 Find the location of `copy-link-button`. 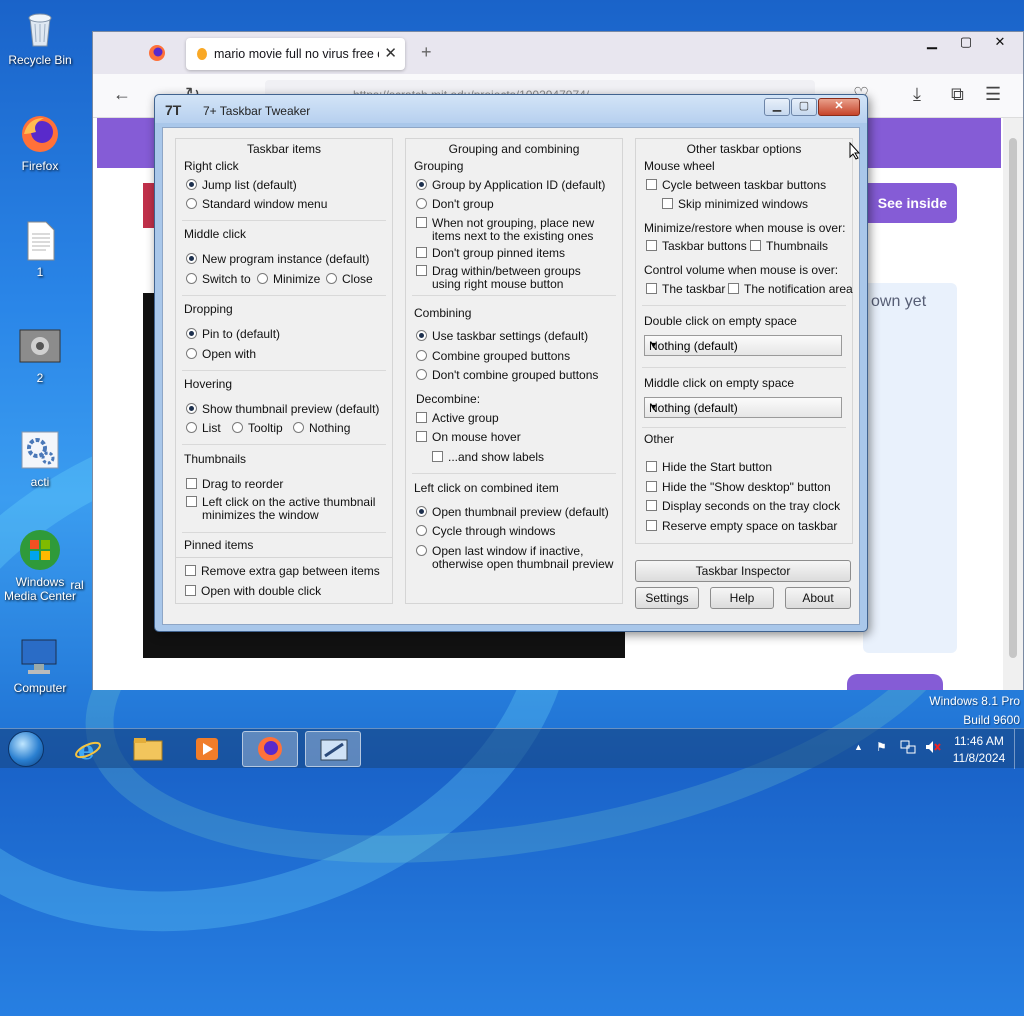

copy-link-button is located at coordinates (895, 682).